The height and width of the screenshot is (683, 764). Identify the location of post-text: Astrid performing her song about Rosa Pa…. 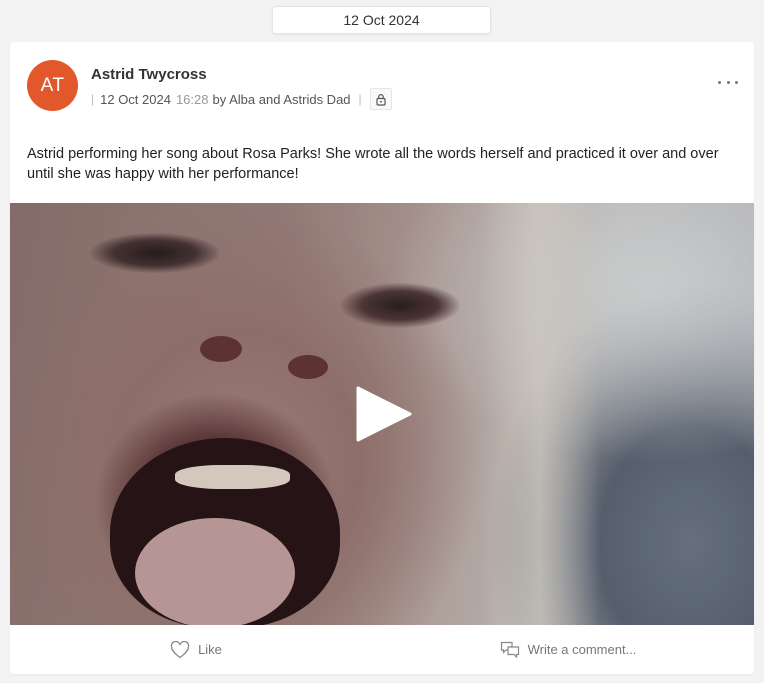
(373, 164).